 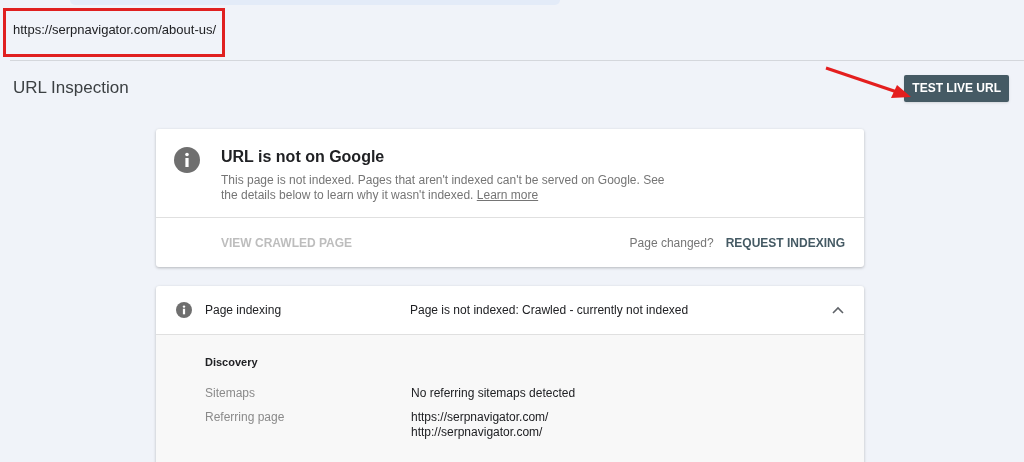 I want to click on test-live-url-button: TEST LIVE URL, so click(x=956, y=88).